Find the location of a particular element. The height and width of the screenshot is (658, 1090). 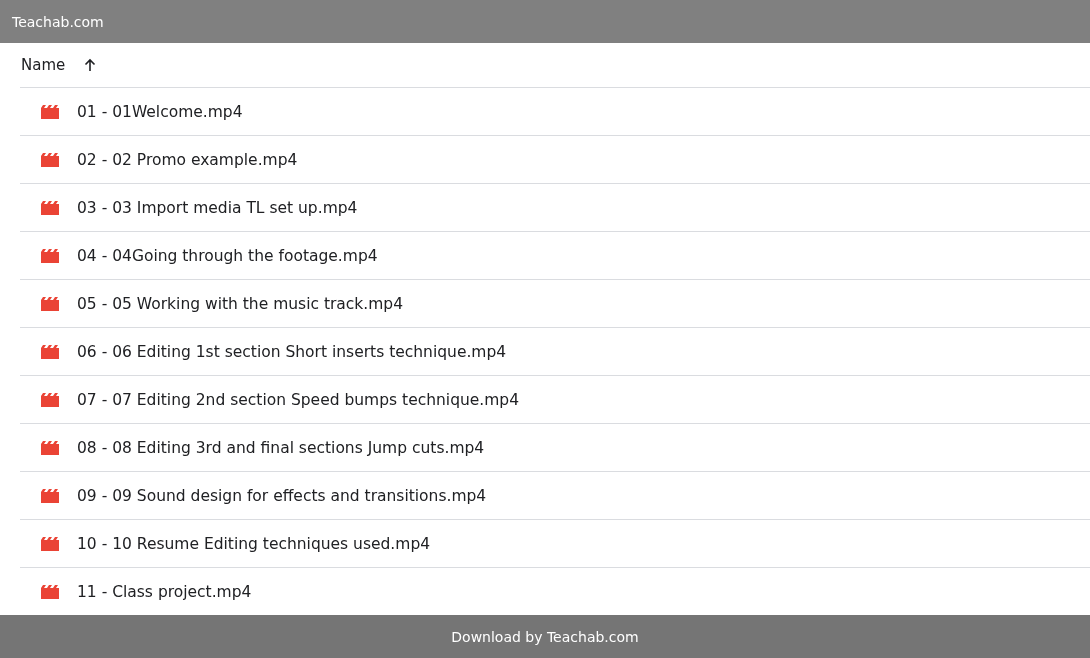

sort-up-arrow-icon is located at coordinates (90, 65).